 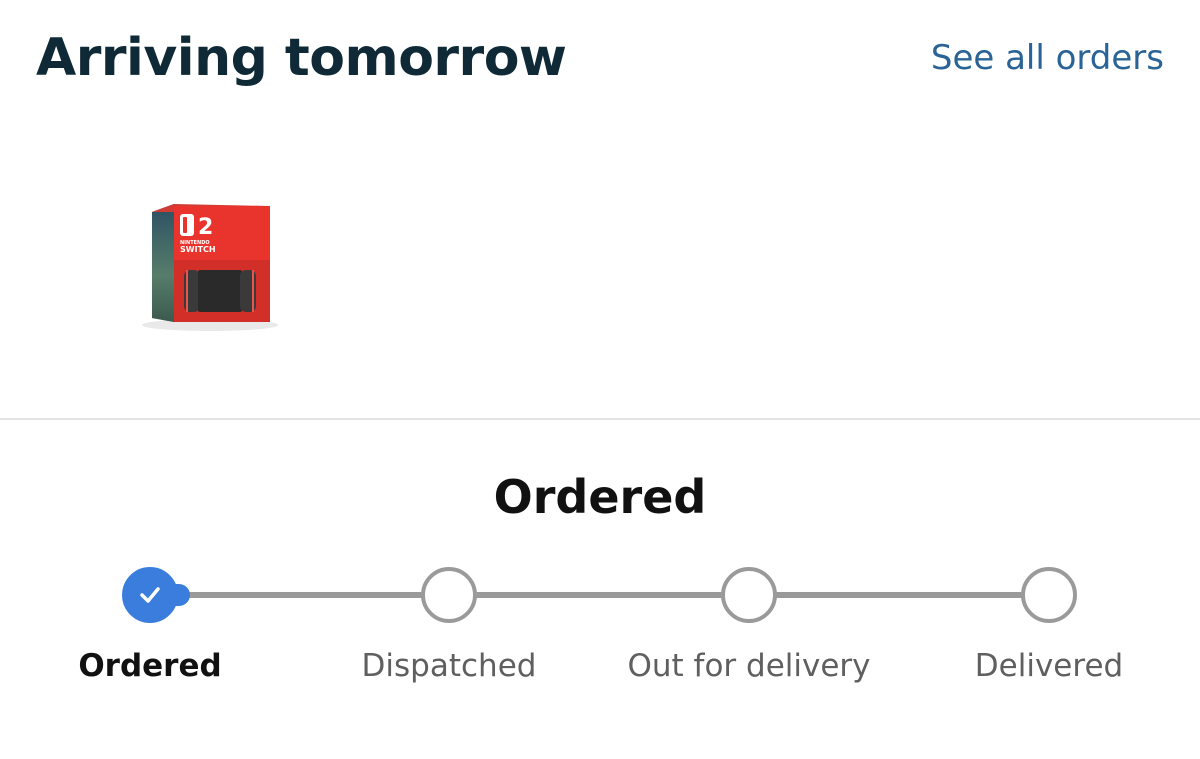 I want to click on step-node-out-for-delivery, so click(x=749, y=595).